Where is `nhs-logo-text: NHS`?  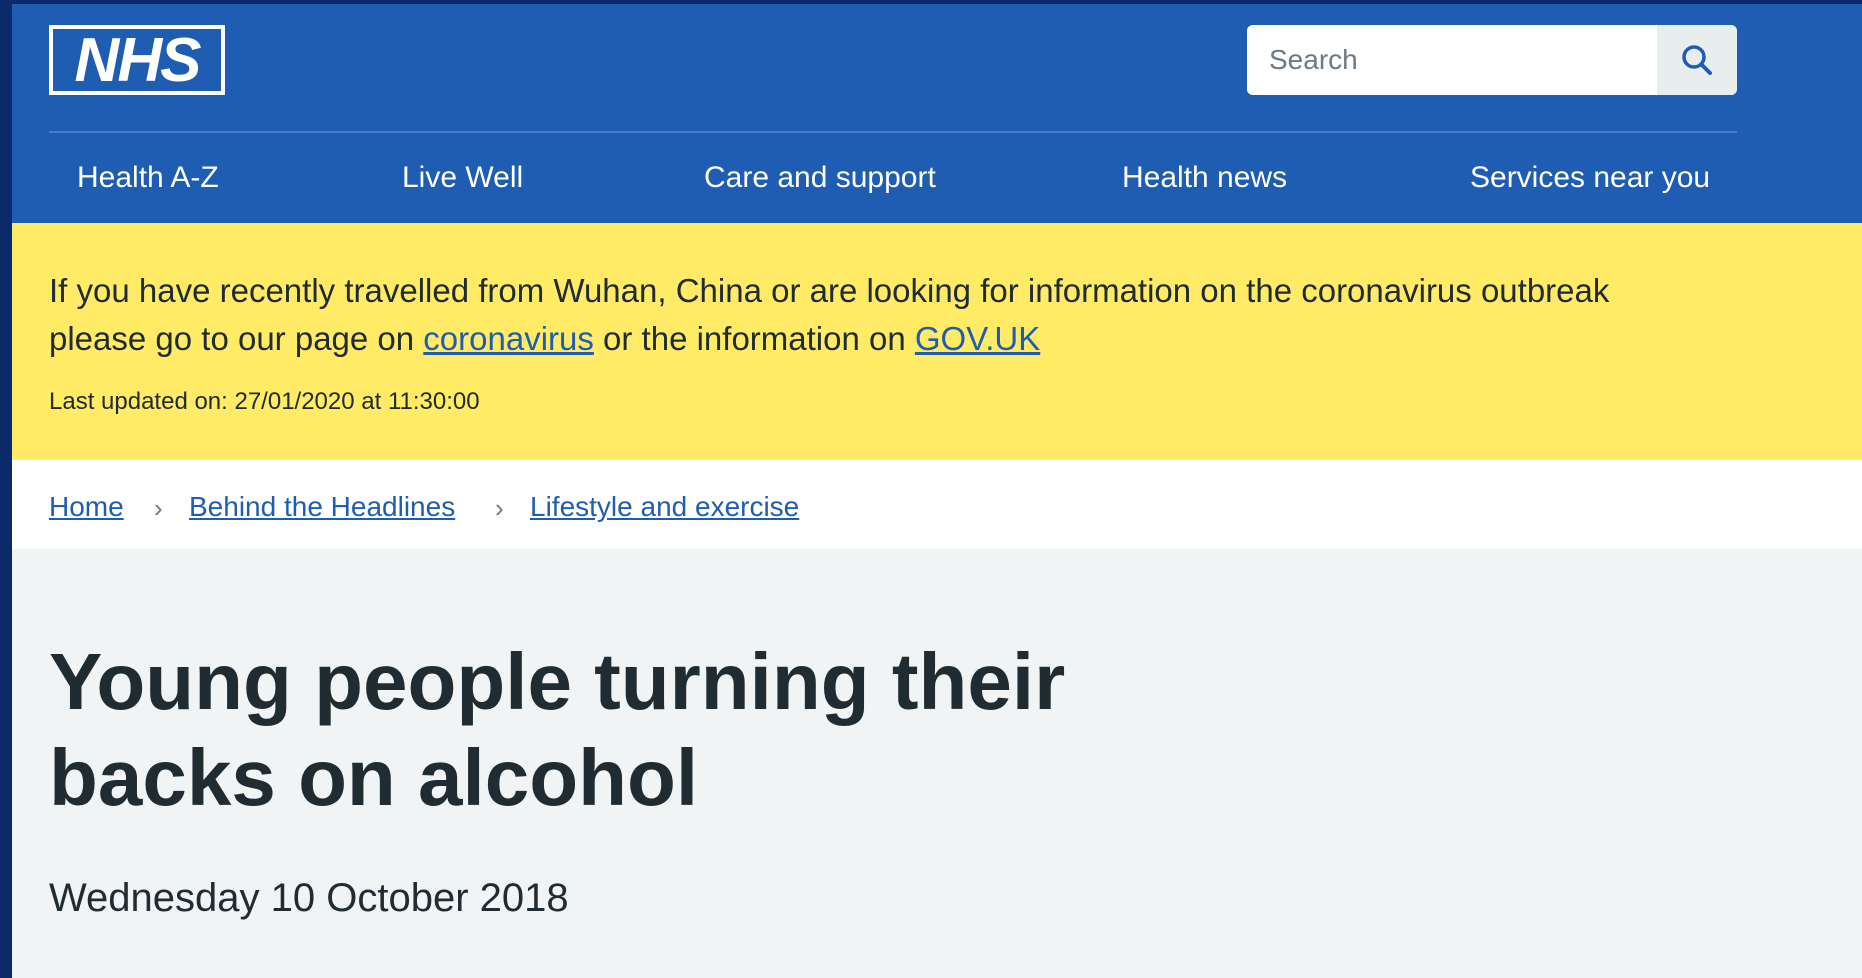 nhs-logo-text: NHS is located at coordinates (138, 60).